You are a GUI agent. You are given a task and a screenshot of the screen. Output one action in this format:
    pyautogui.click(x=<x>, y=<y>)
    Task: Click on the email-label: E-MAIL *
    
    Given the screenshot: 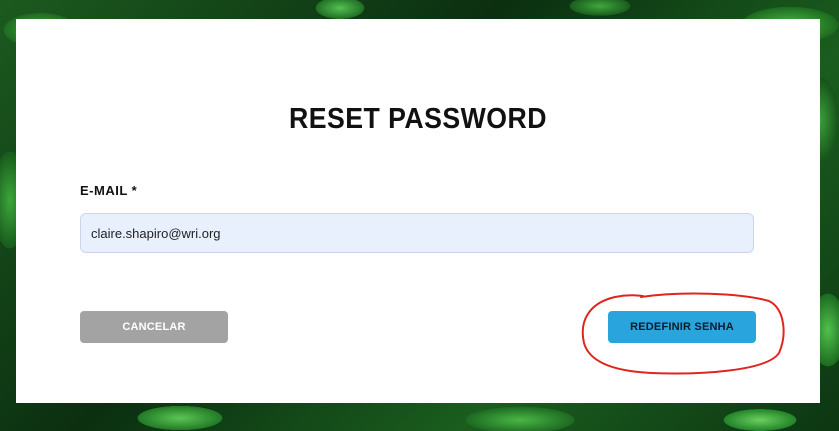 What is the action you would take?
    pyautogui.click(x=109, y=190)
    